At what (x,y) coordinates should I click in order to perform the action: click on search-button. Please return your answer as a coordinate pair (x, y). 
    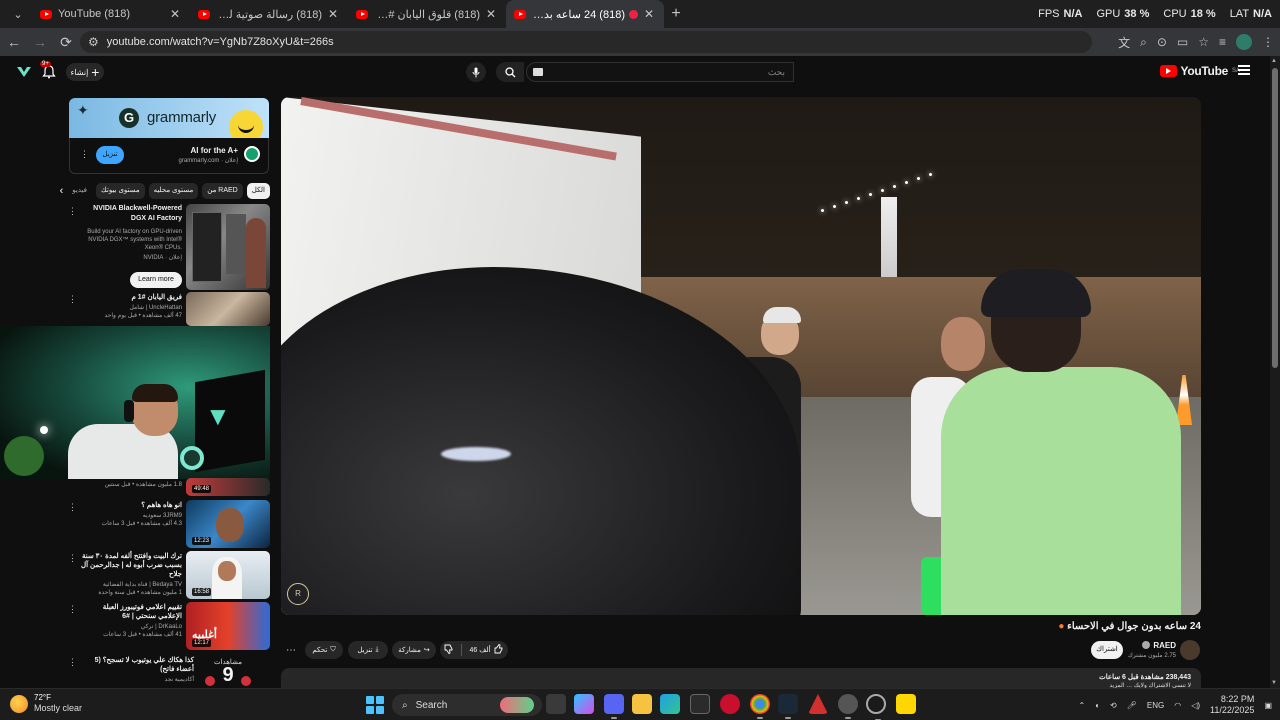
    Looking at the image, I should click on (510, 72).